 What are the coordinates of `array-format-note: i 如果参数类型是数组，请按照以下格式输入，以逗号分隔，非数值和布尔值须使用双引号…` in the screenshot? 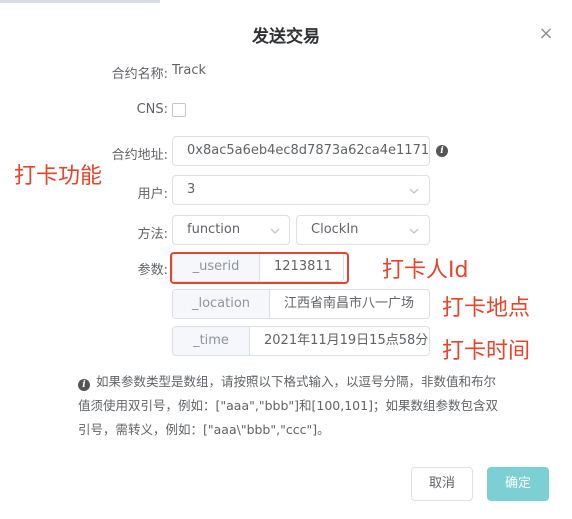 It's located at (288, 406).